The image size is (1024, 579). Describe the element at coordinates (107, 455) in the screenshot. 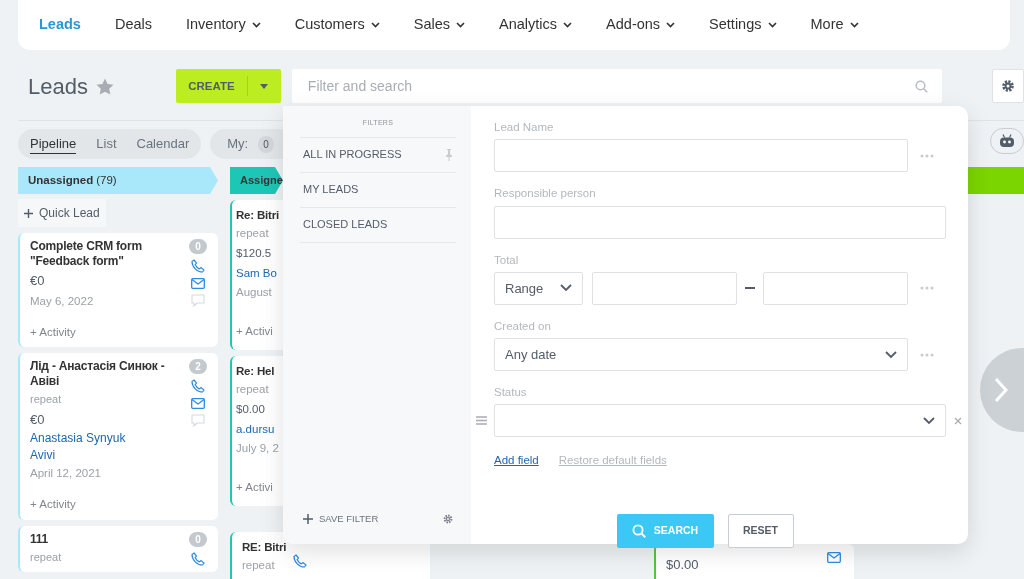

I see `contact-link: Avivi` at that location.